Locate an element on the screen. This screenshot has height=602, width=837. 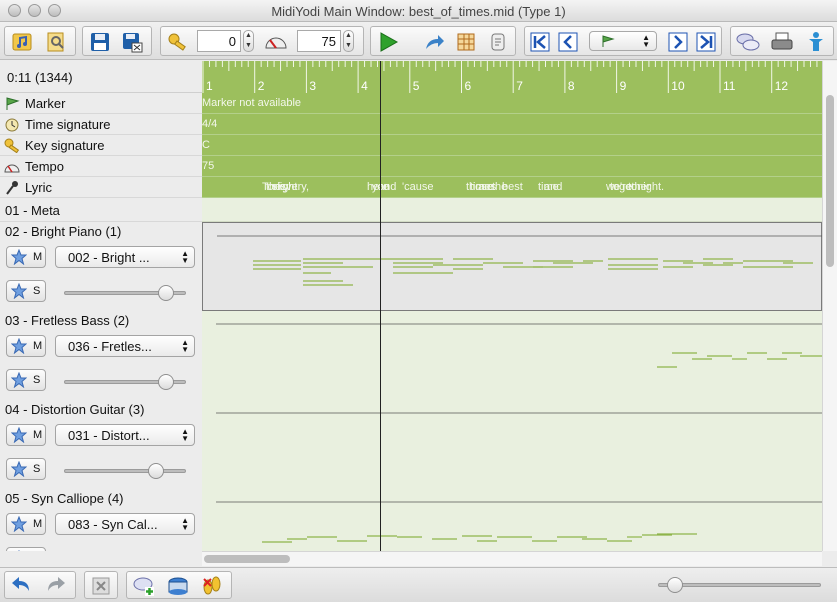
patch-select: 036 - Fretles... ▲ ▼ is located at coordinates (125, 346).